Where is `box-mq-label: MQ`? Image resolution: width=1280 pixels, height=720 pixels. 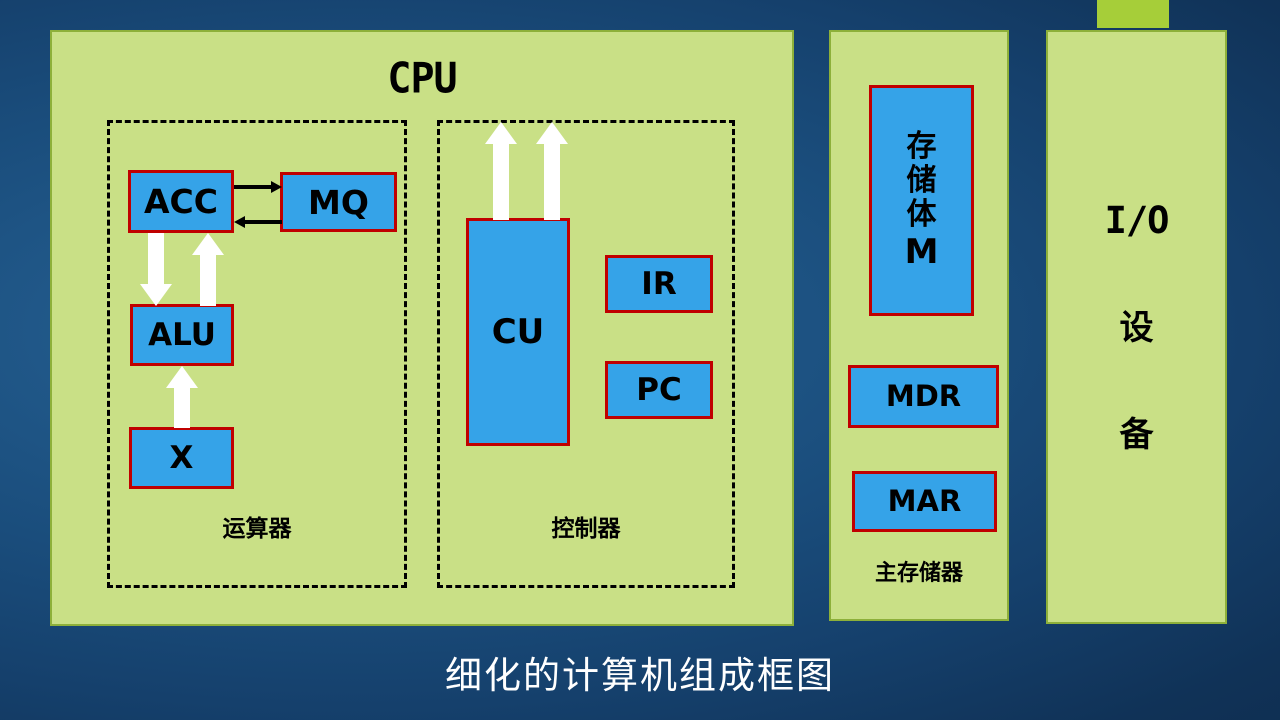
box-mq-label: MQ is located at coordinates (338, 202).